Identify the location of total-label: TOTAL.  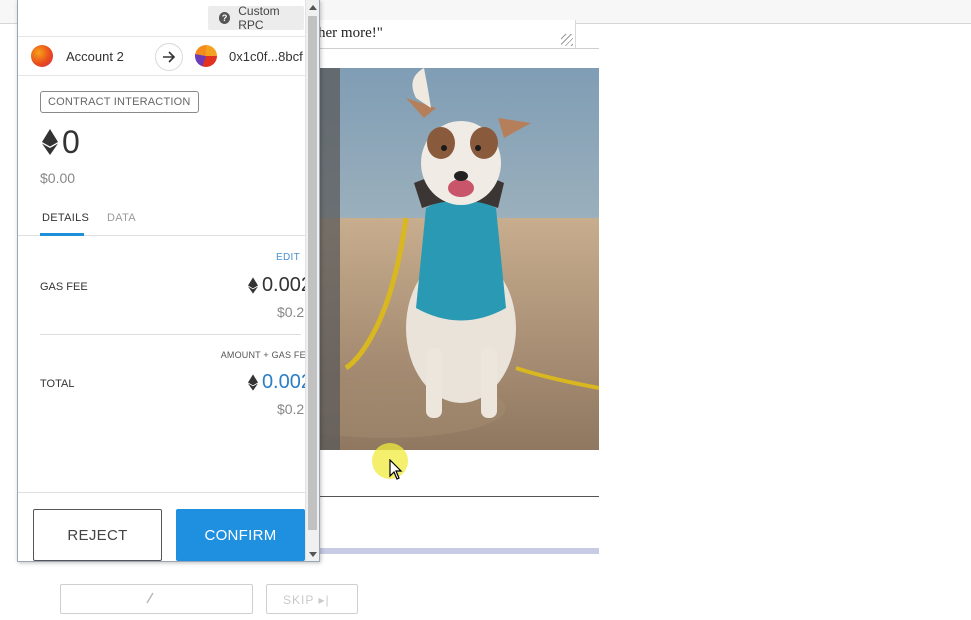
(57, 384).